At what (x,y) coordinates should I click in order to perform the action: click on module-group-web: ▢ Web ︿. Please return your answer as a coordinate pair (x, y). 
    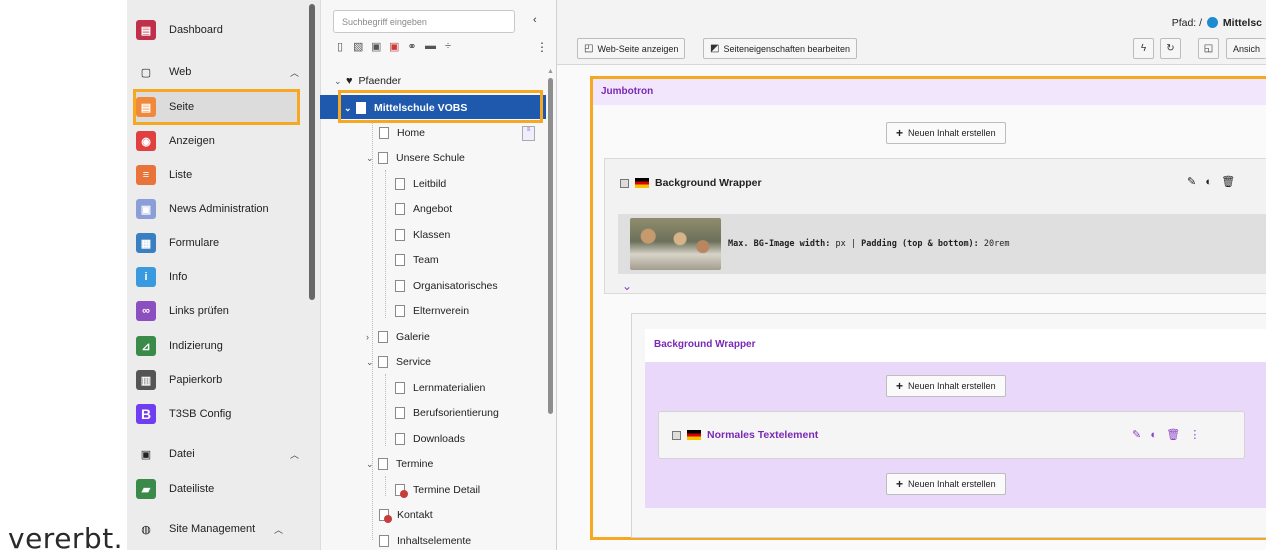
    Looking at the image, I should click on (223, 72).